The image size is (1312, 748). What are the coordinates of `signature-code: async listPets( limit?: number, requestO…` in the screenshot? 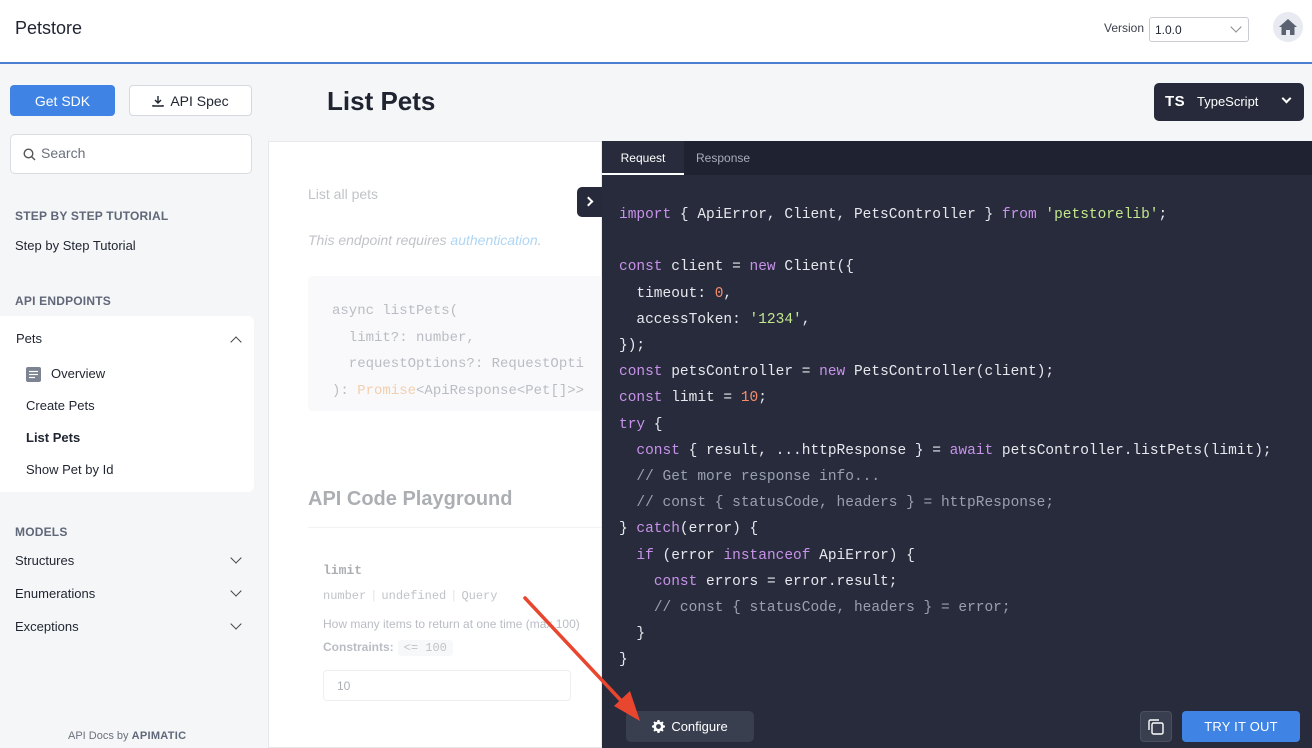 It's located at (458, 351).